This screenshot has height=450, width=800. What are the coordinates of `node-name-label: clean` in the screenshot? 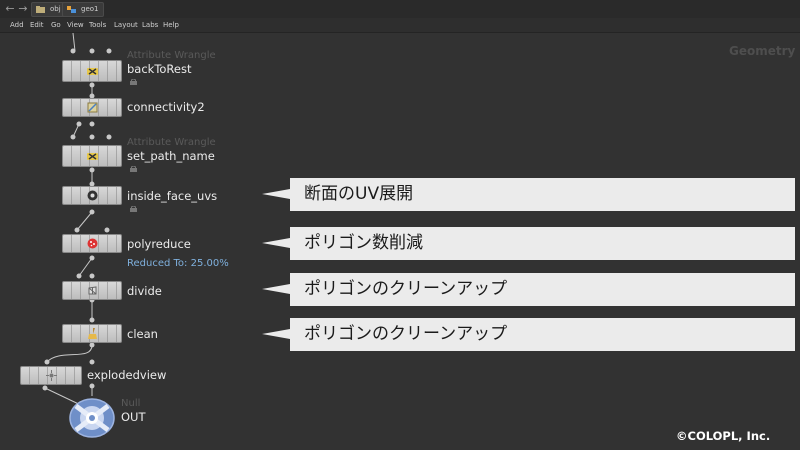 It's located at (142, 334).